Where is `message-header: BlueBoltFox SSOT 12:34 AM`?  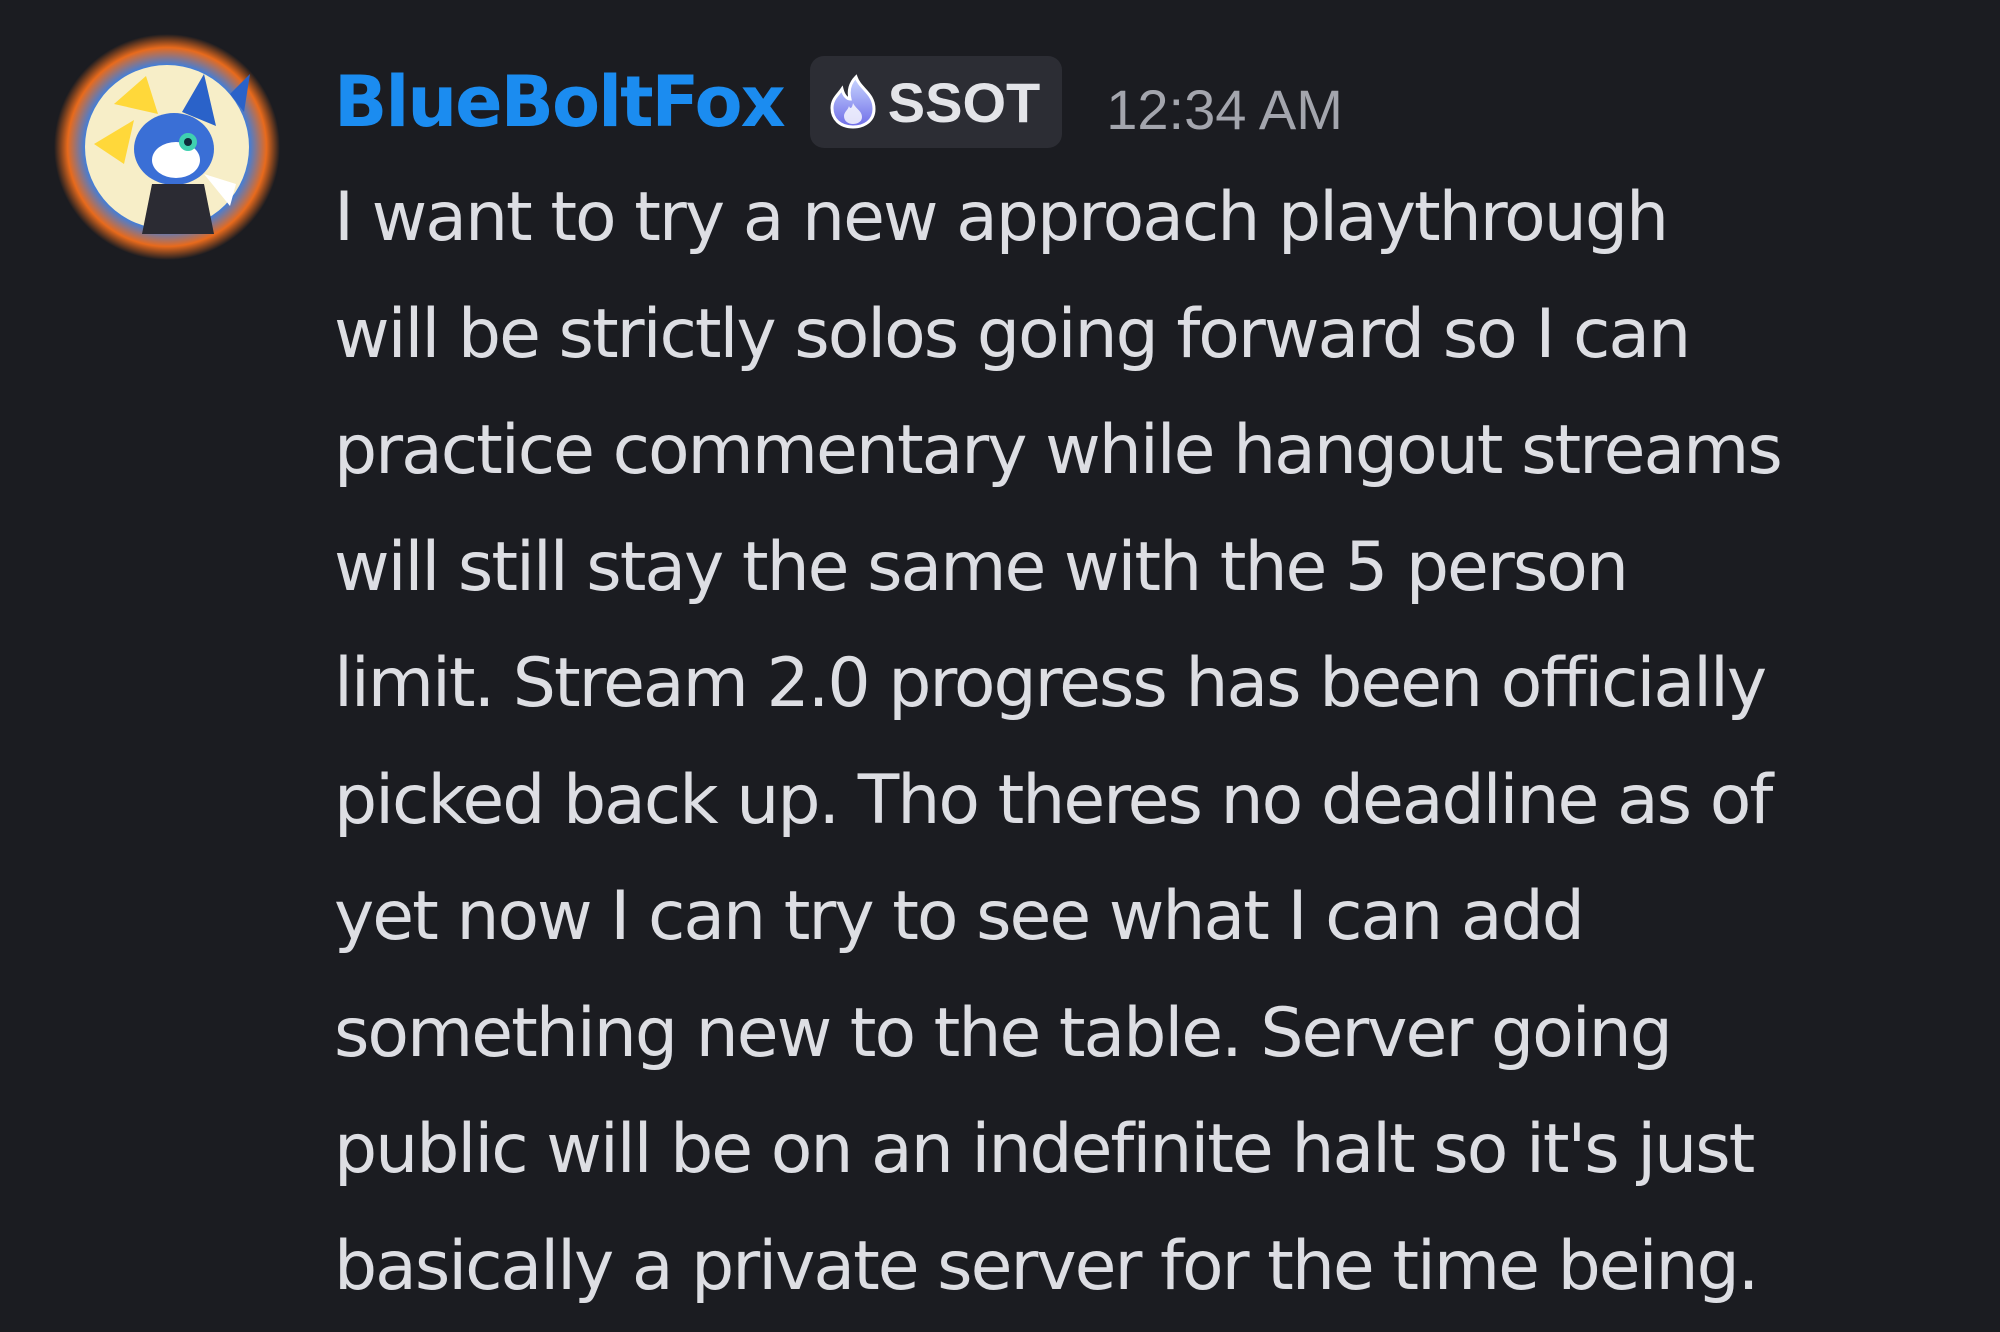 message-header: BlueBoltFox SSOT 12:34 AM is located at coordinates (838, 102).